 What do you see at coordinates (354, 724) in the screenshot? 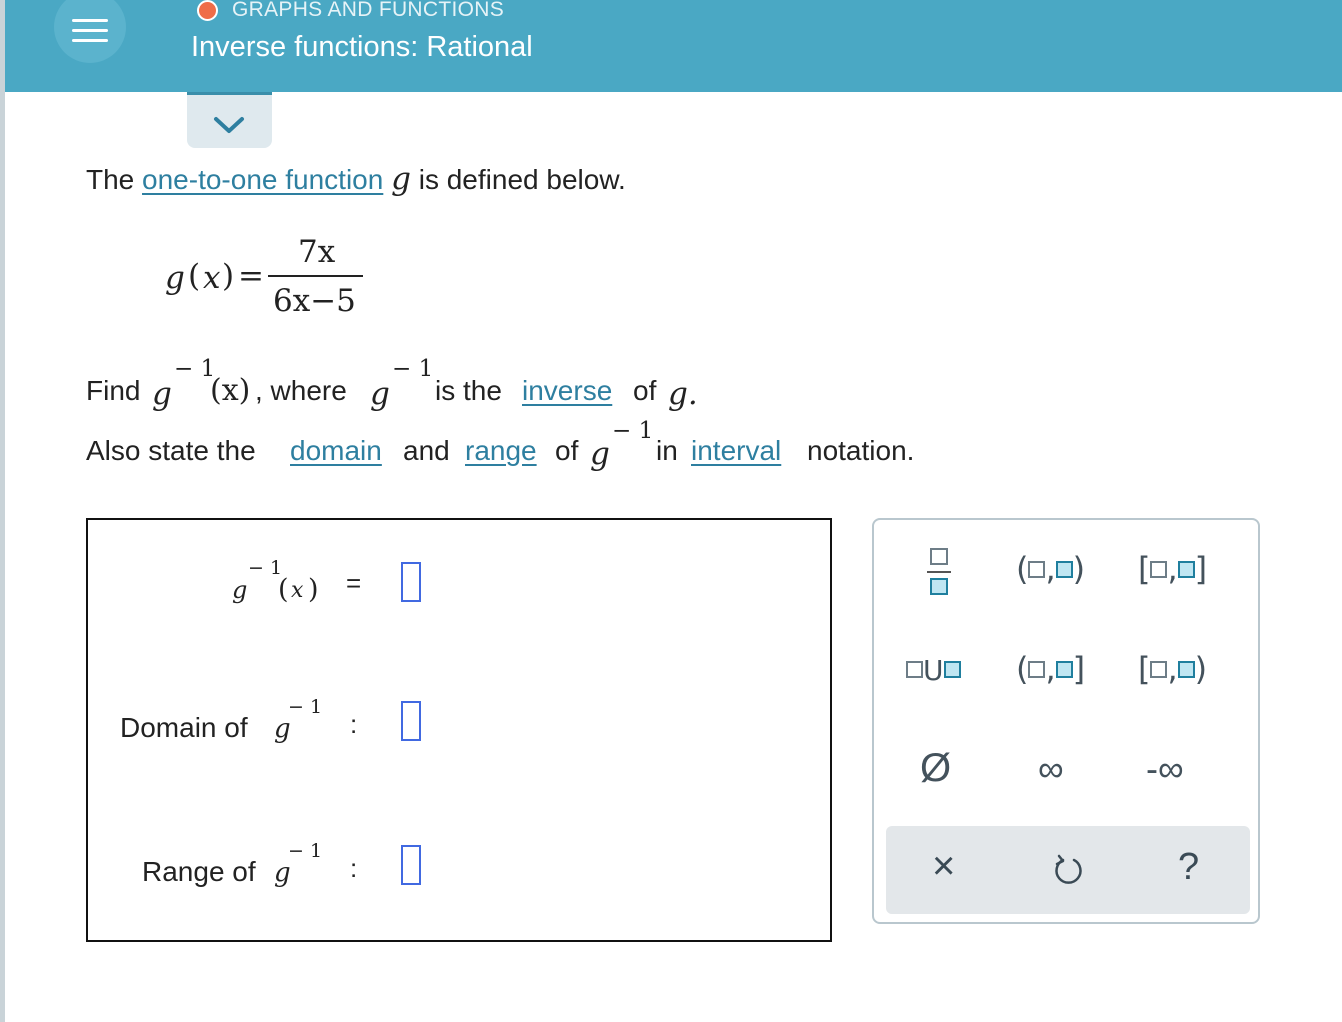
I see `colon: :` at bounding box center [354, 724].